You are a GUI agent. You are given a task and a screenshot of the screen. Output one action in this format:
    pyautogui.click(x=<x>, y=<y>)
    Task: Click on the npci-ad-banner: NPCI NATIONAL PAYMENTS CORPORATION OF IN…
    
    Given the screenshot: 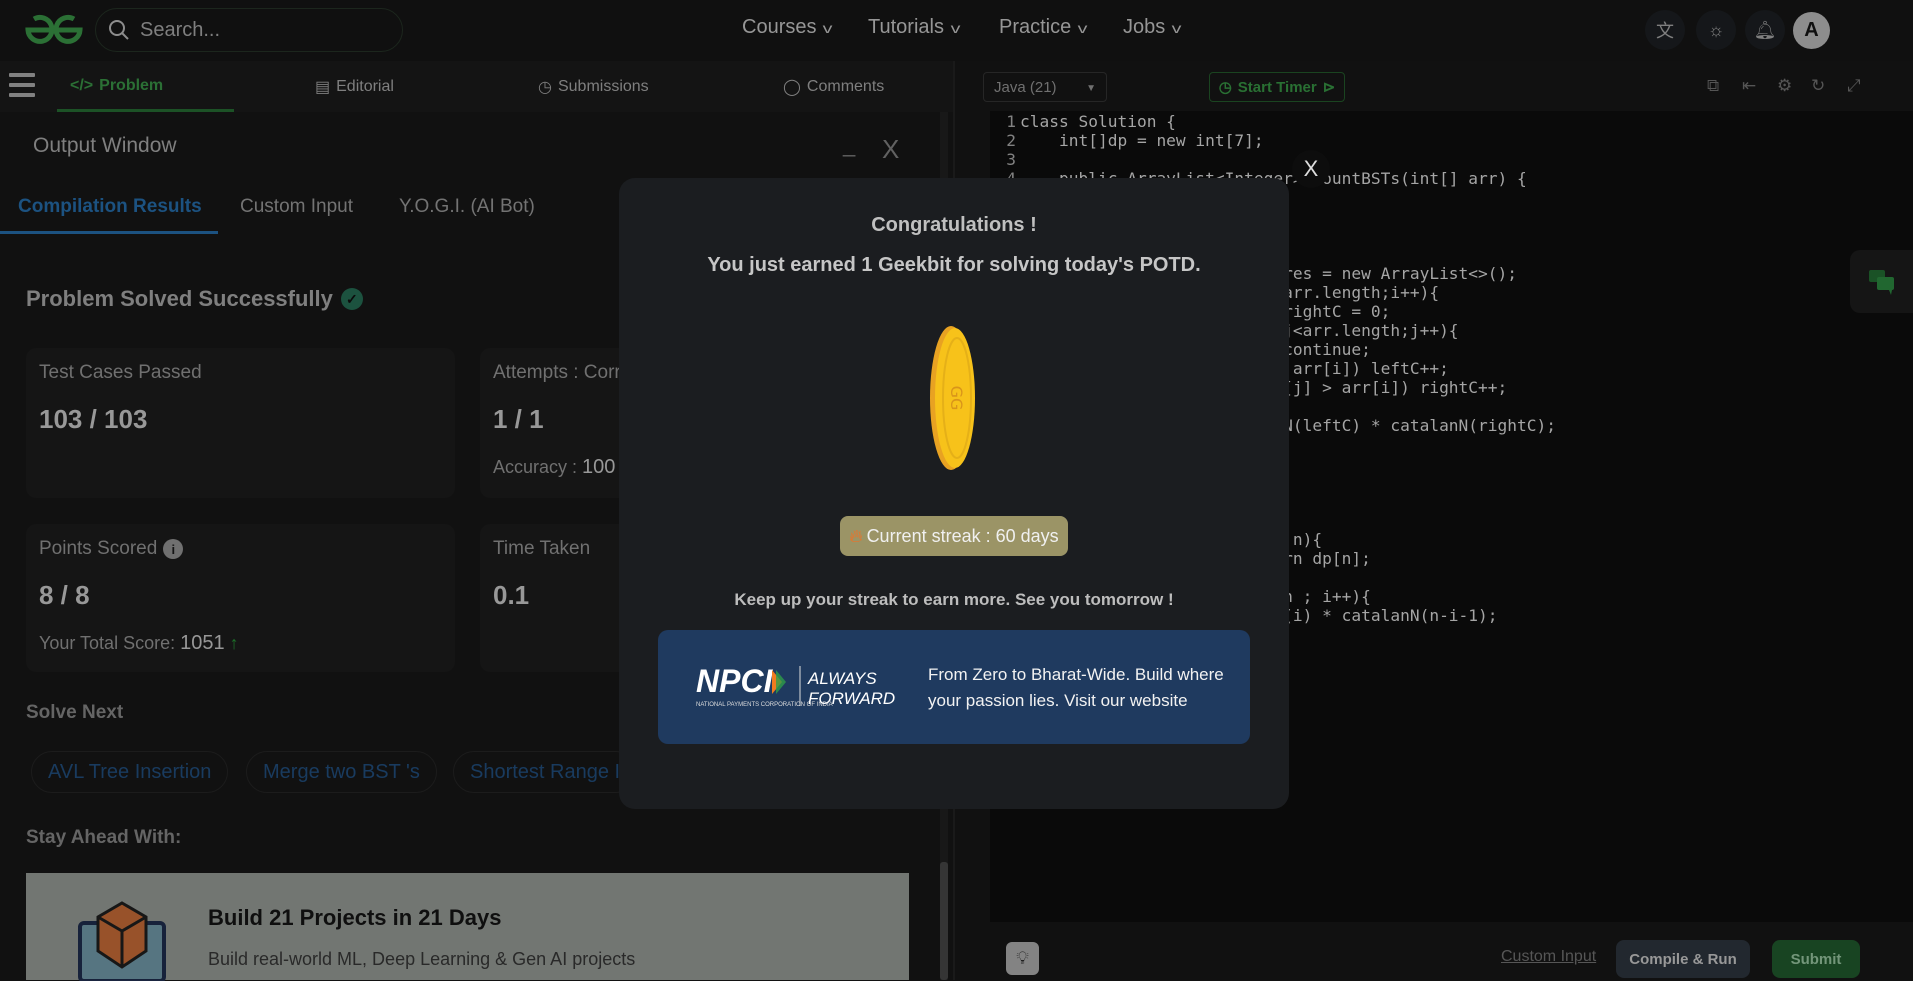 What is the action you would take?
    pyautogui.click(x=954, y=687)
    